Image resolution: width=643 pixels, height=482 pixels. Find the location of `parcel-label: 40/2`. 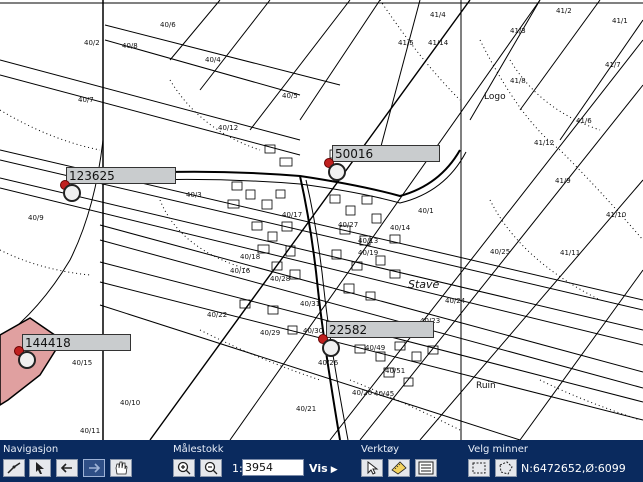

parcel-label: 40/2 is located at coordinates (92, 43).